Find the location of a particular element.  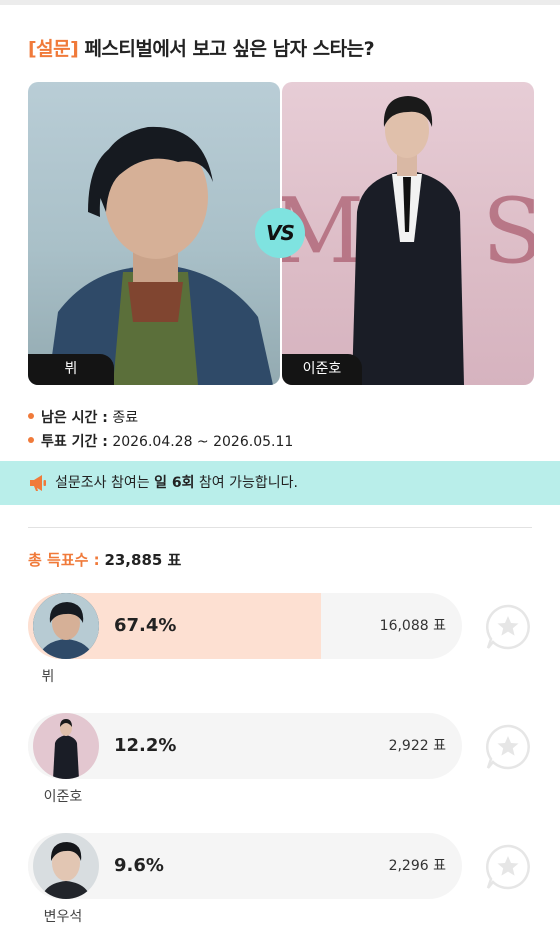

result-votes: 2,296 표 is located at coordinates (417, 866).